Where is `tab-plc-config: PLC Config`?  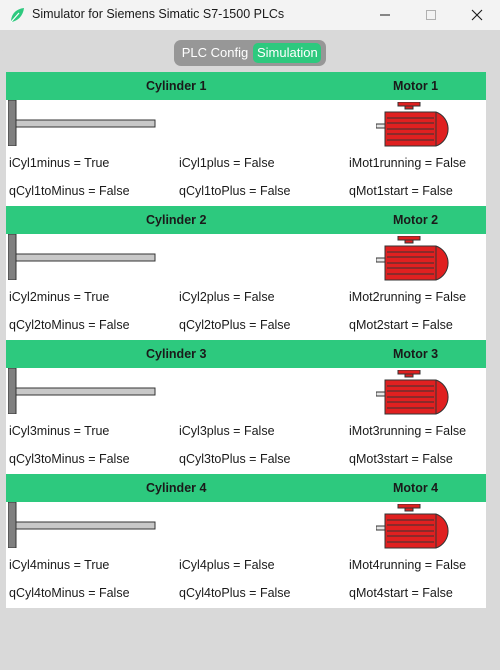 tab-plc-config: PLC Config is located at coordinates (215, 53).